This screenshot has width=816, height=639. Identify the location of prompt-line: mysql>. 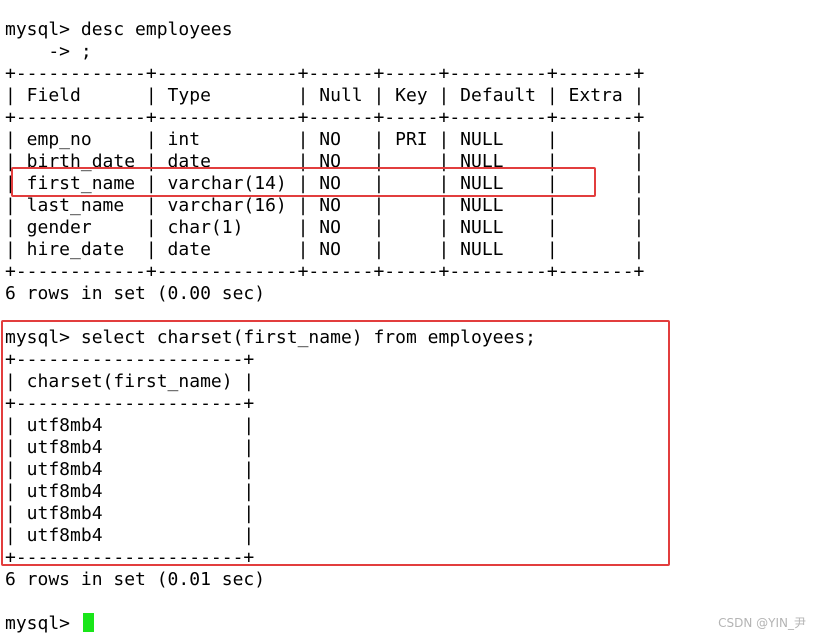
(324, 624).